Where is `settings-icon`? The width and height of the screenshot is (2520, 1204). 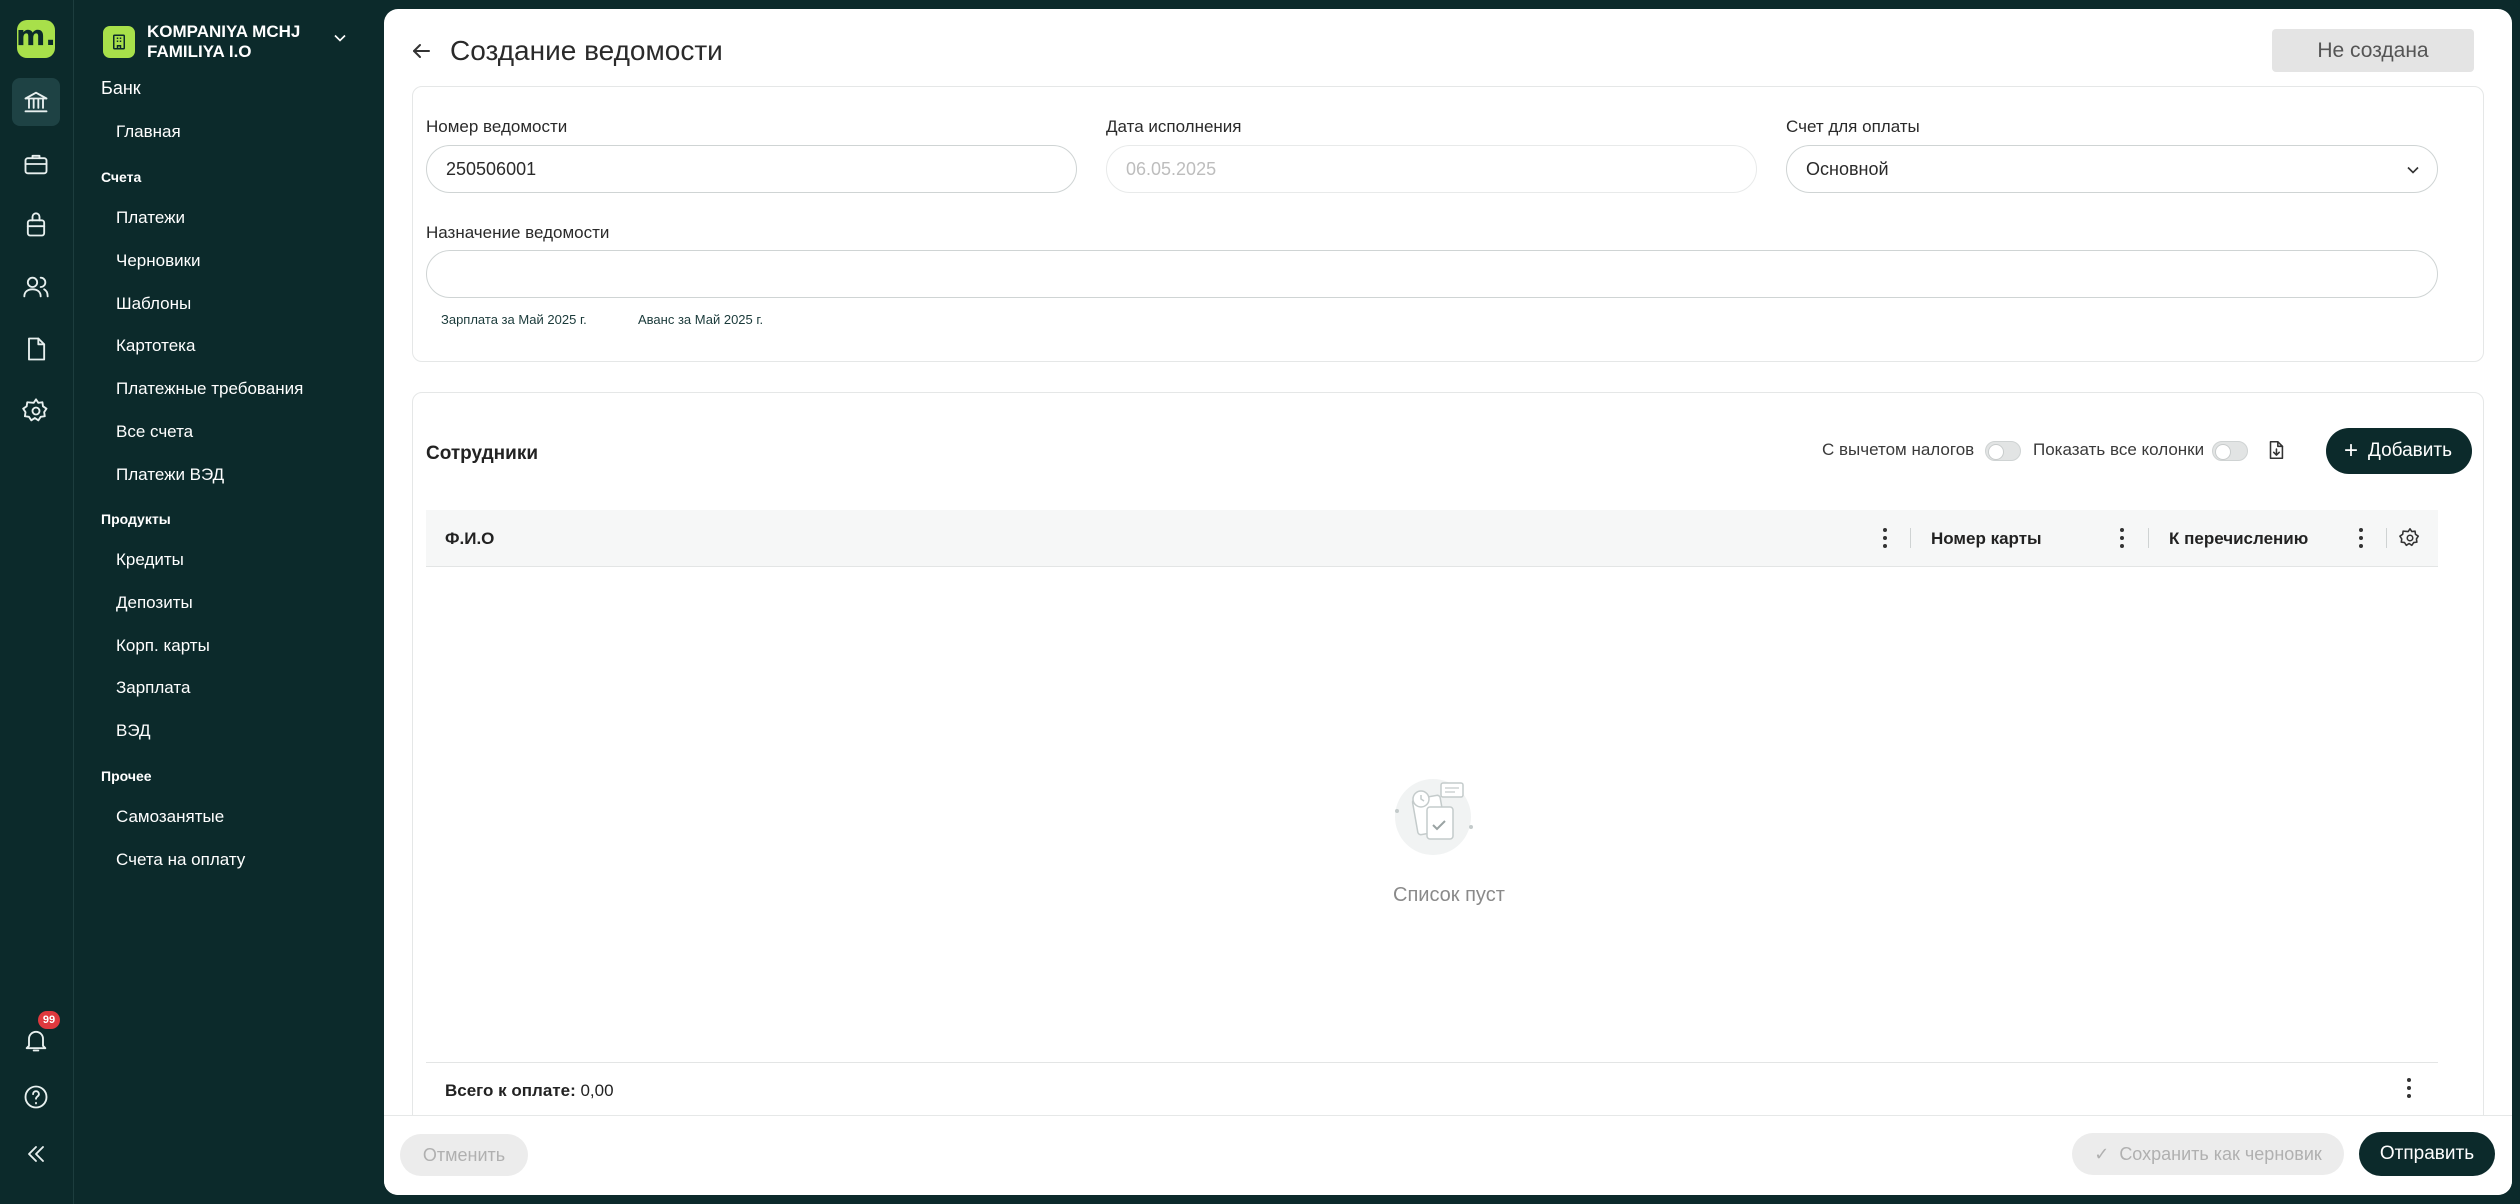
settings-icon is located at coordinates (36, 411).